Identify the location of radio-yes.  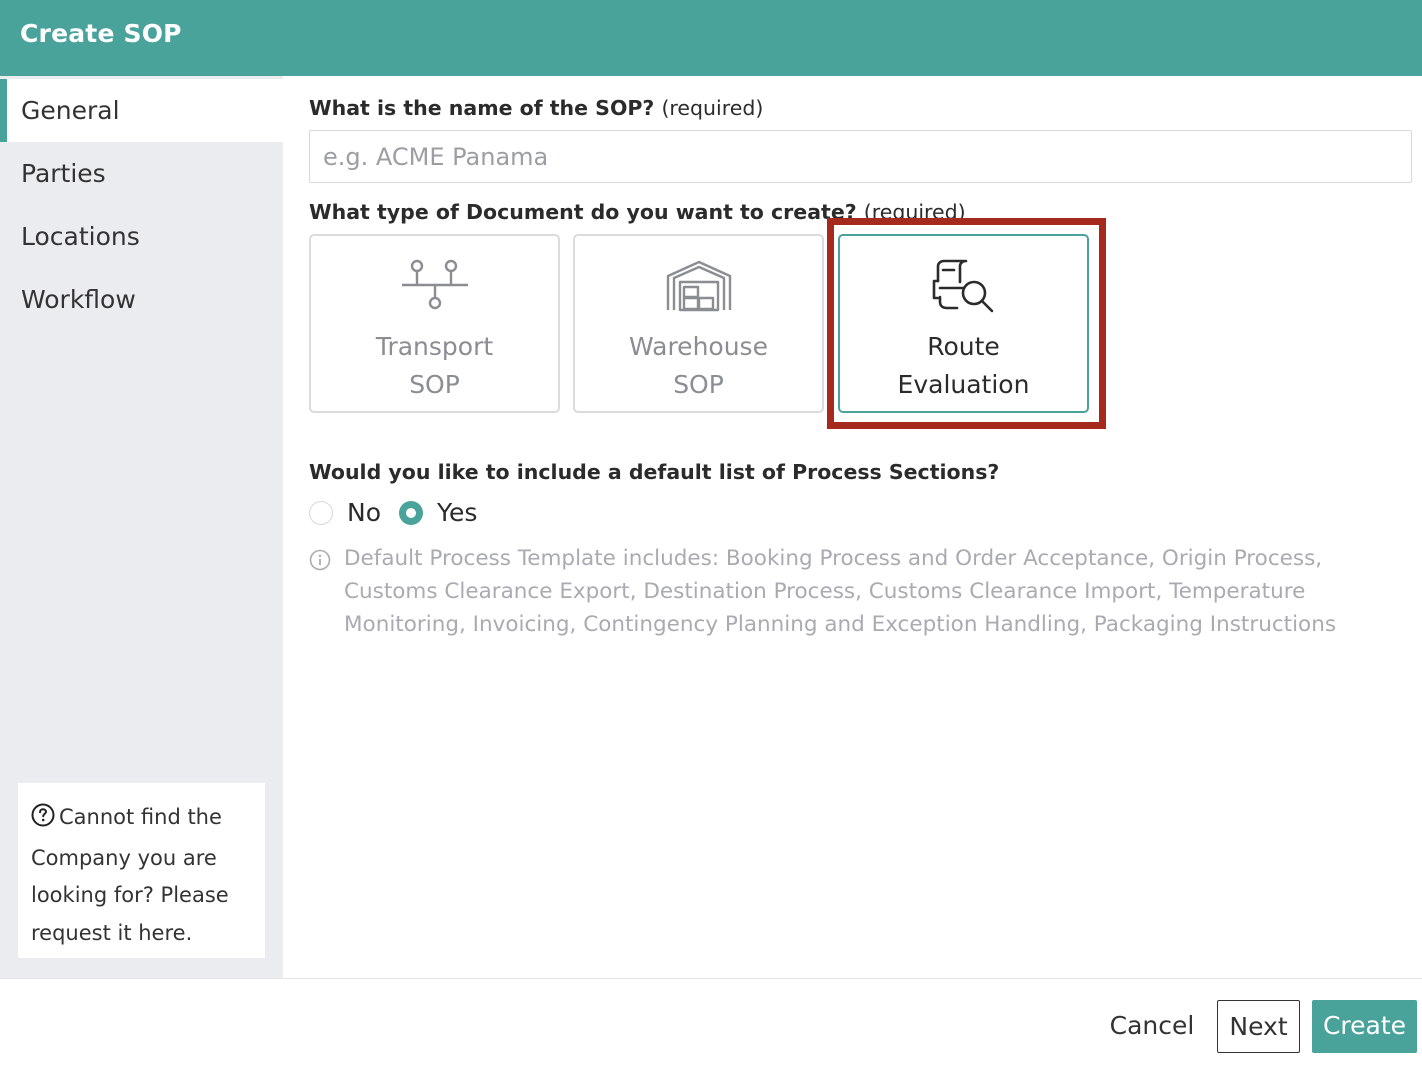
(411, 513).